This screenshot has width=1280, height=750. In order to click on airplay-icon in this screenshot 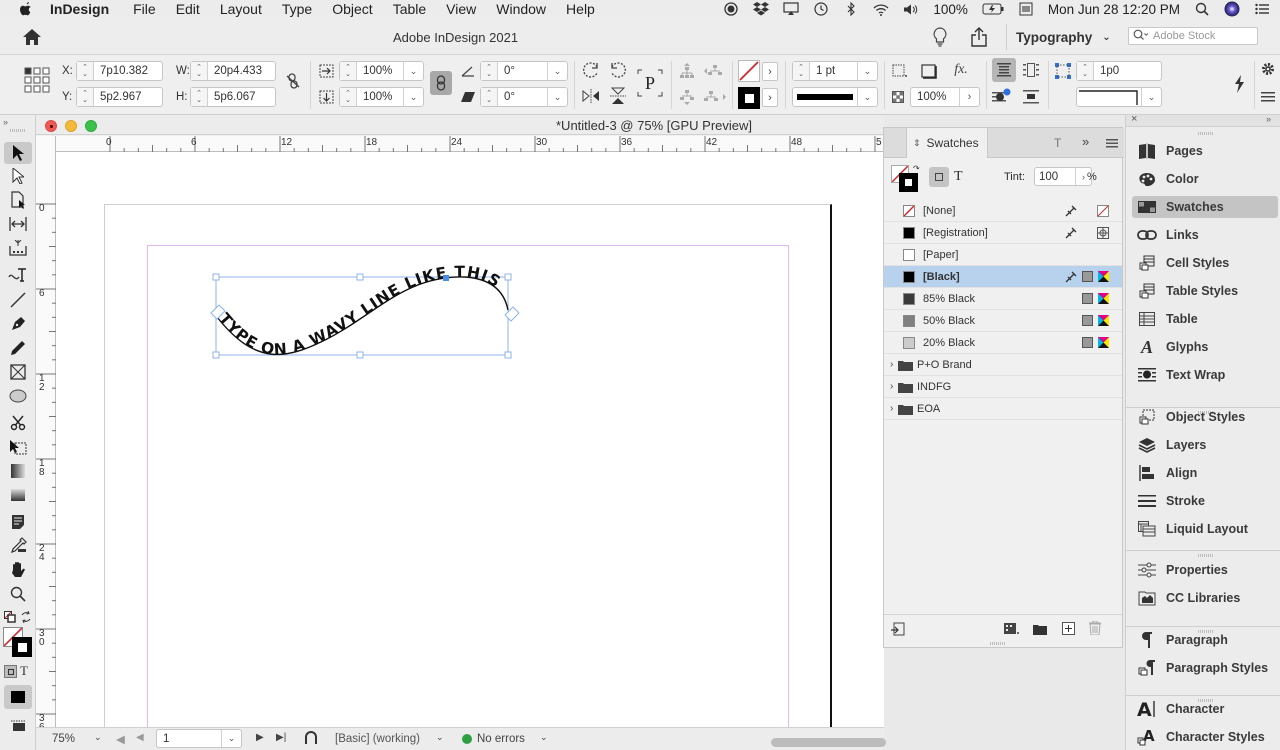, I will do `click(791, 9)`.